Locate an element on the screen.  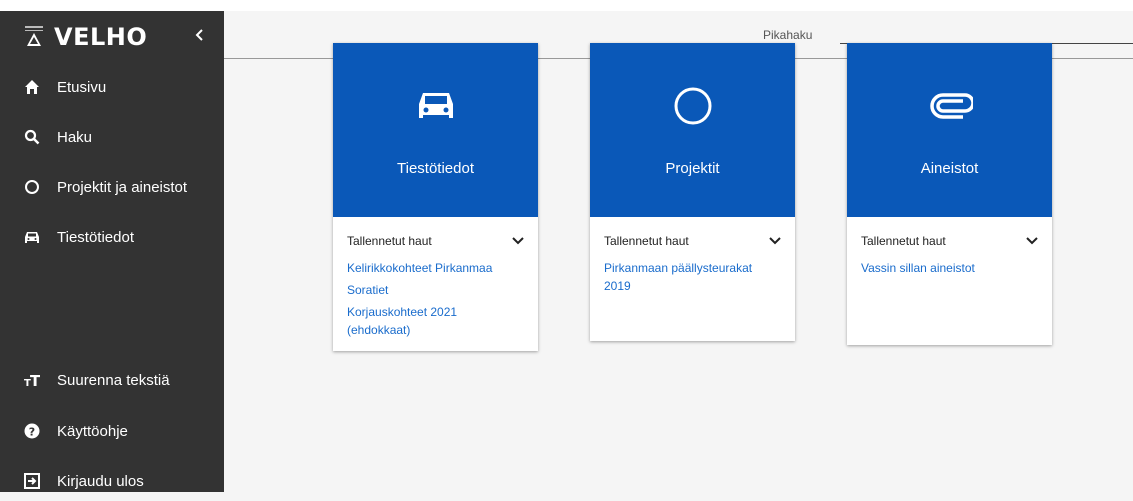
saved-search-list: Vassin sillan aineistot is located at coordinates (949, 299).